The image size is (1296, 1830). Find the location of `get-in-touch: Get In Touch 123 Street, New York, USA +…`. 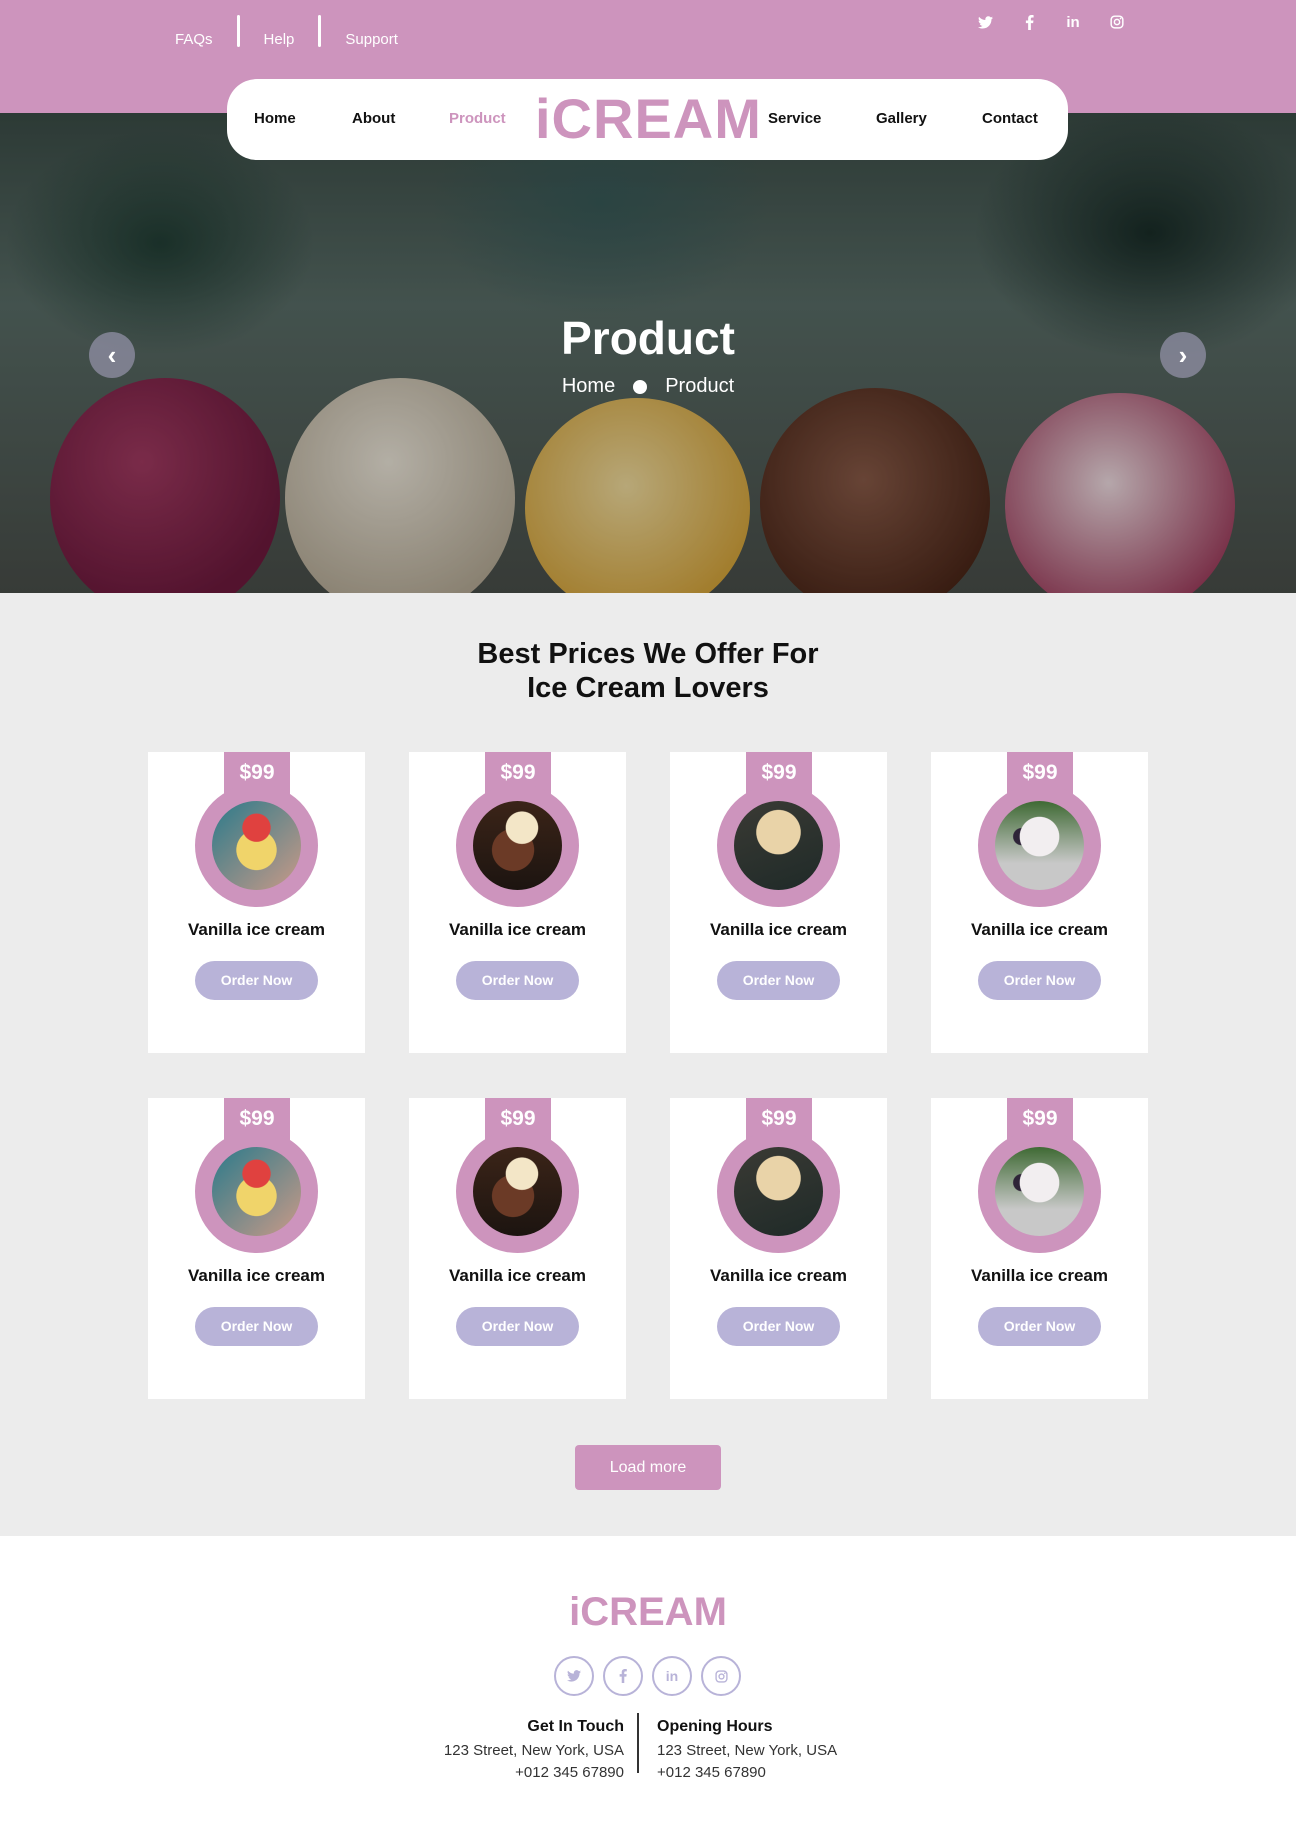

get-in-touch: Get In Touch 123 Street, New York, USA +… is located at coordinates (524, 1750).